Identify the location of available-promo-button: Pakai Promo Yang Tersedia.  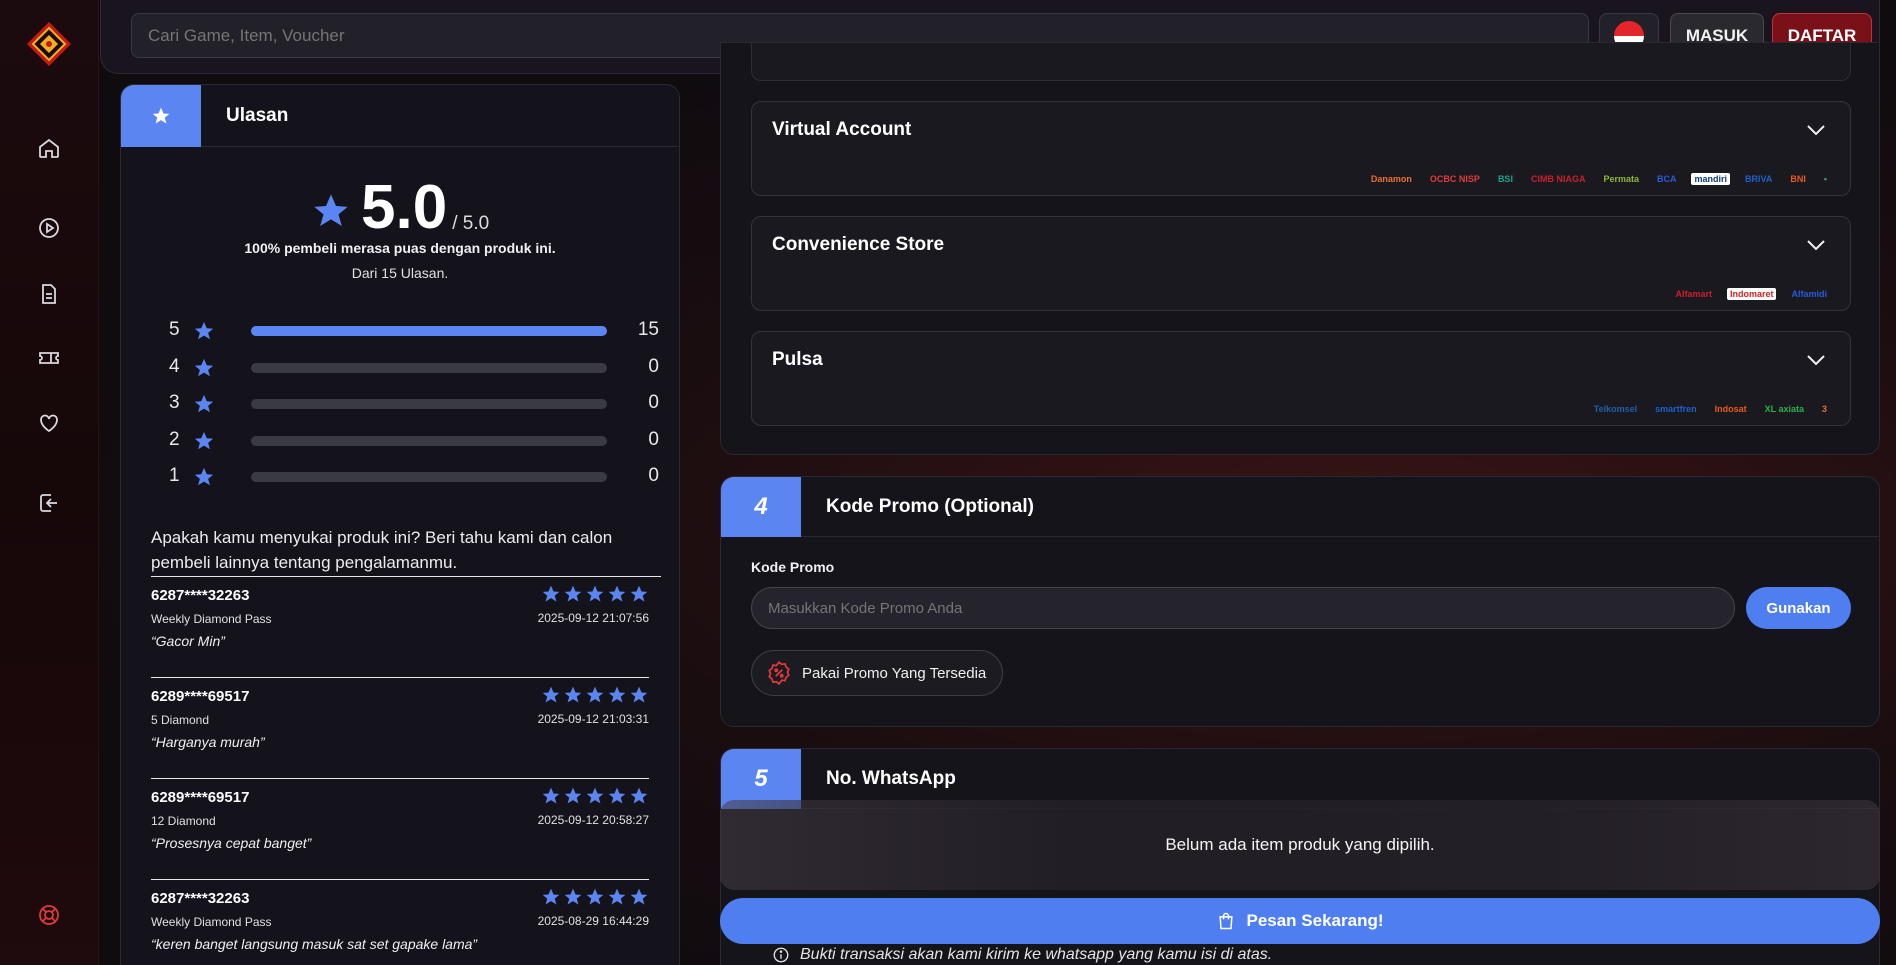
(877, 673).